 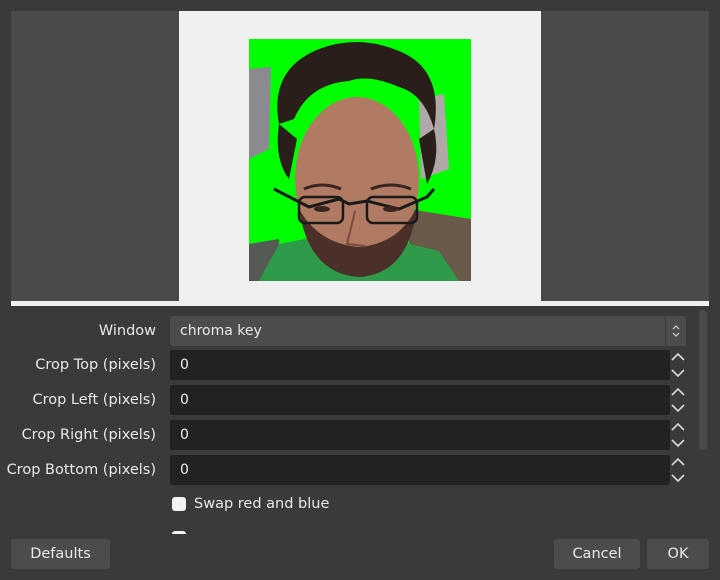 I want to click on crop-left-row: Crop Left (pixels) 0, so click(x=350, y=400).